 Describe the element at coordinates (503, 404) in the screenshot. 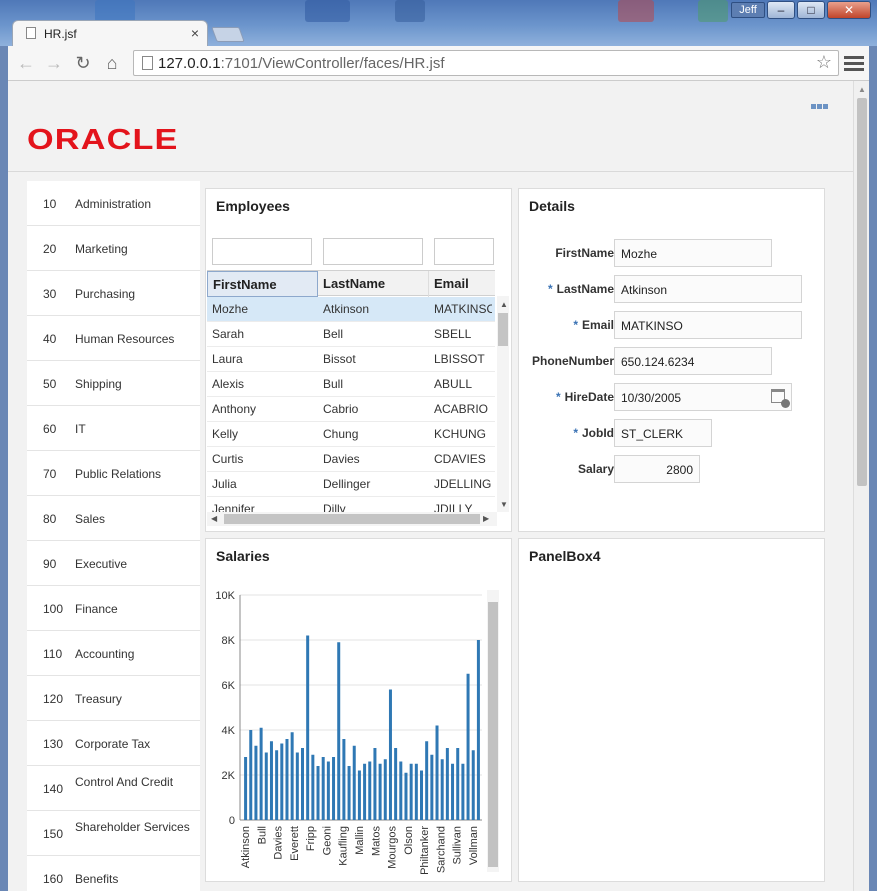

I see `table-vertical-scrollbar: ▲ ▼` at that location.